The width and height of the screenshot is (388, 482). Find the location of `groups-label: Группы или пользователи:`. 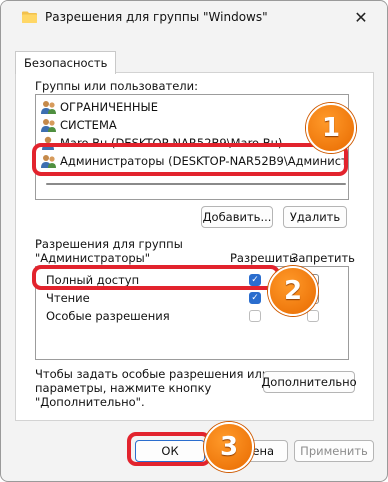

groups-label: Группы или пользователи: is located at coordinates (116, 86).